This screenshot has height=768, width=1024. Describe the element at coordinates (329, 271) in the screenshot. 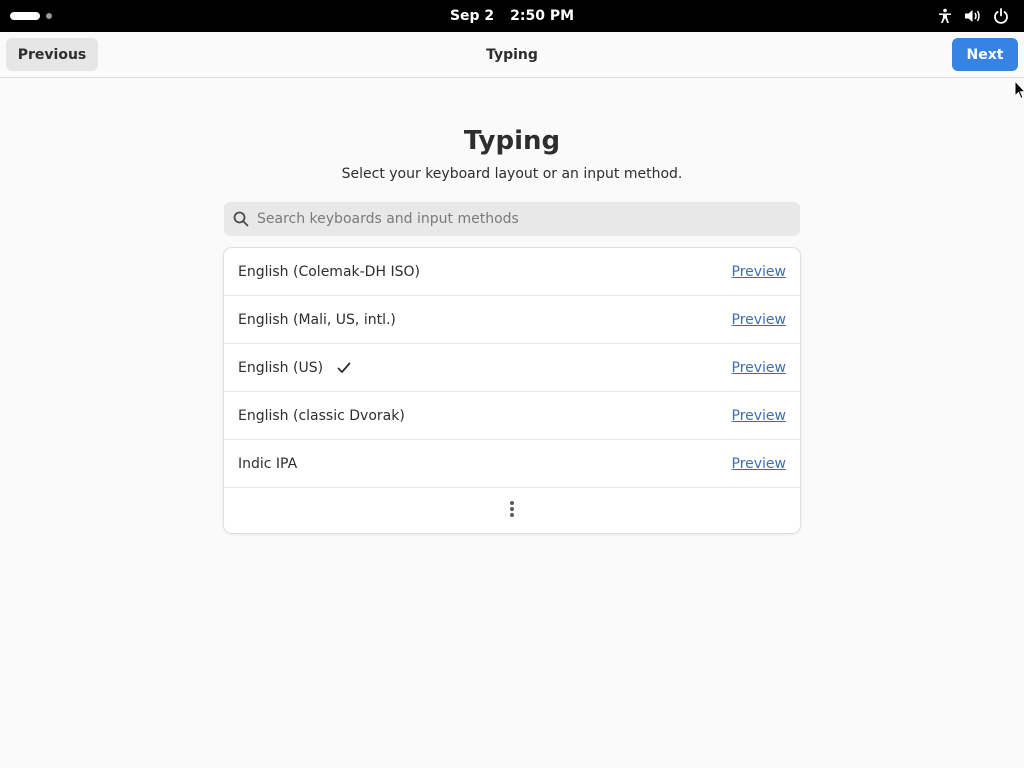

I see `layout-label: English (Colemak-DH ISO)` at that location.